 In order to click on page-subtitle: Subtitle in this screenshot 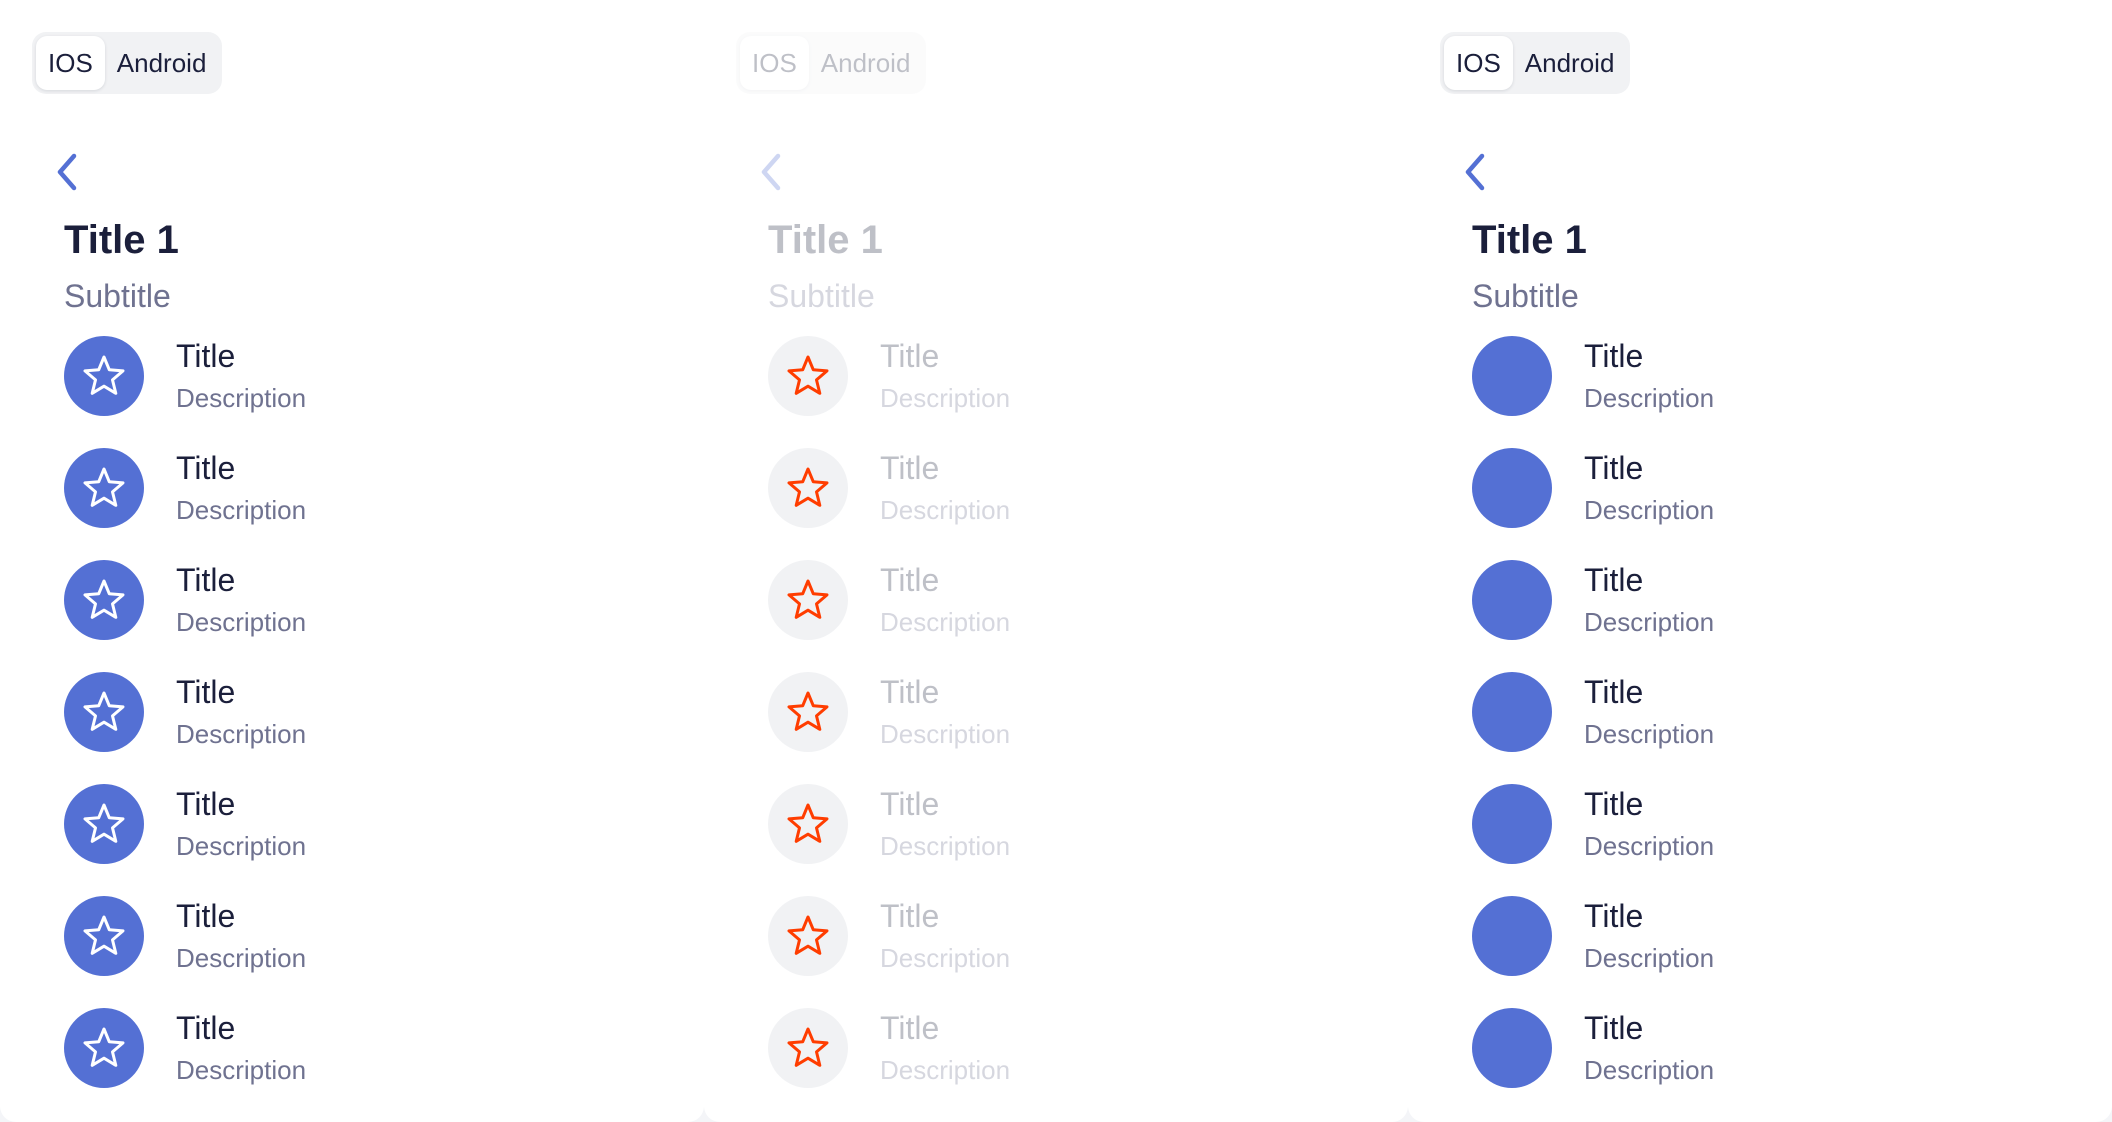, I will do `click(1525, 296)`.